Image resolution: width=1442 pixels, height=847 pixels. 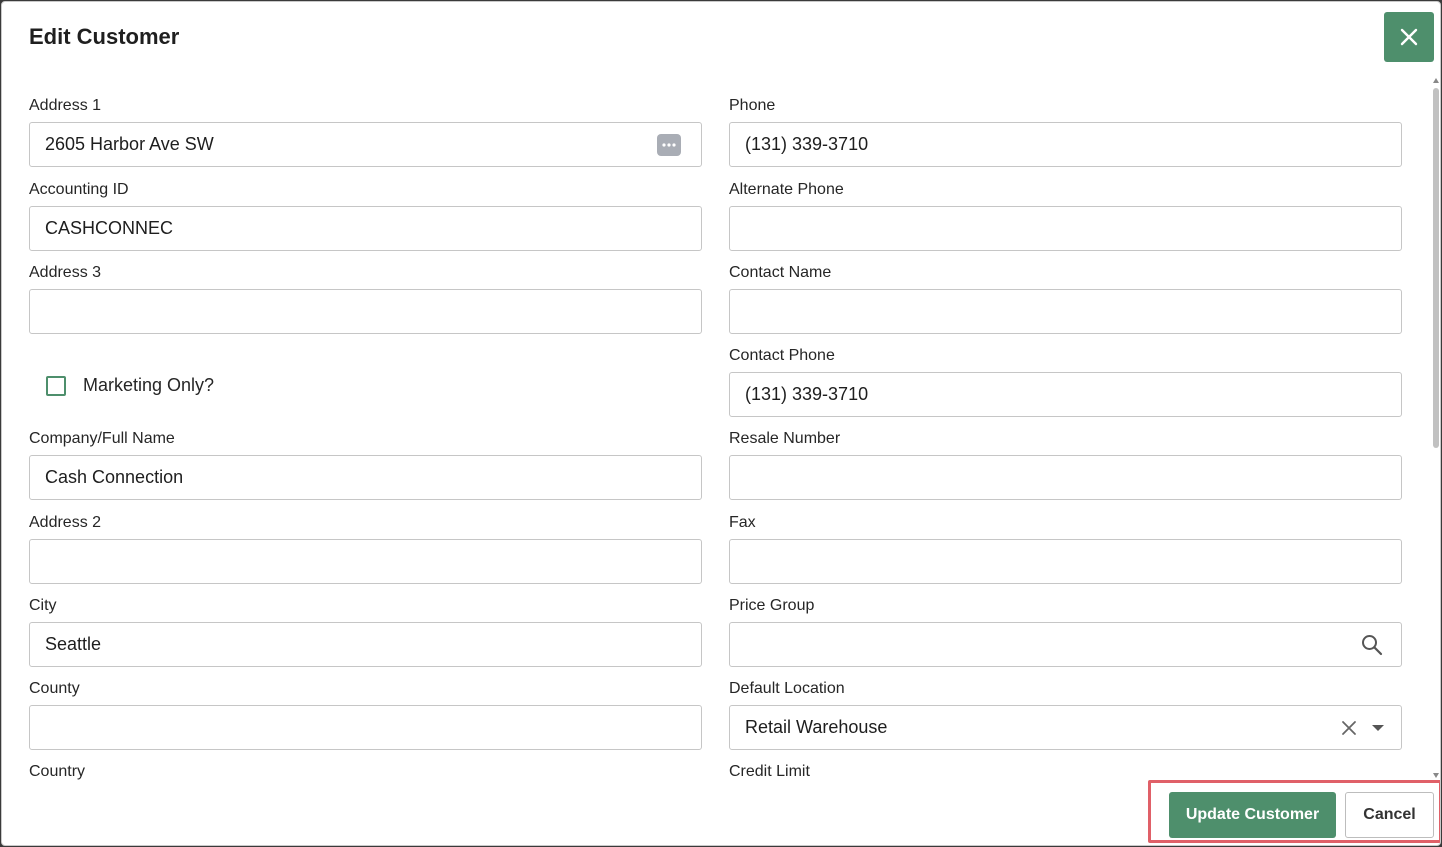 What do you see at coordinates (365, 644) in the screenshot?
I see `city-field: Seattle` at bounding box center [365, 644].